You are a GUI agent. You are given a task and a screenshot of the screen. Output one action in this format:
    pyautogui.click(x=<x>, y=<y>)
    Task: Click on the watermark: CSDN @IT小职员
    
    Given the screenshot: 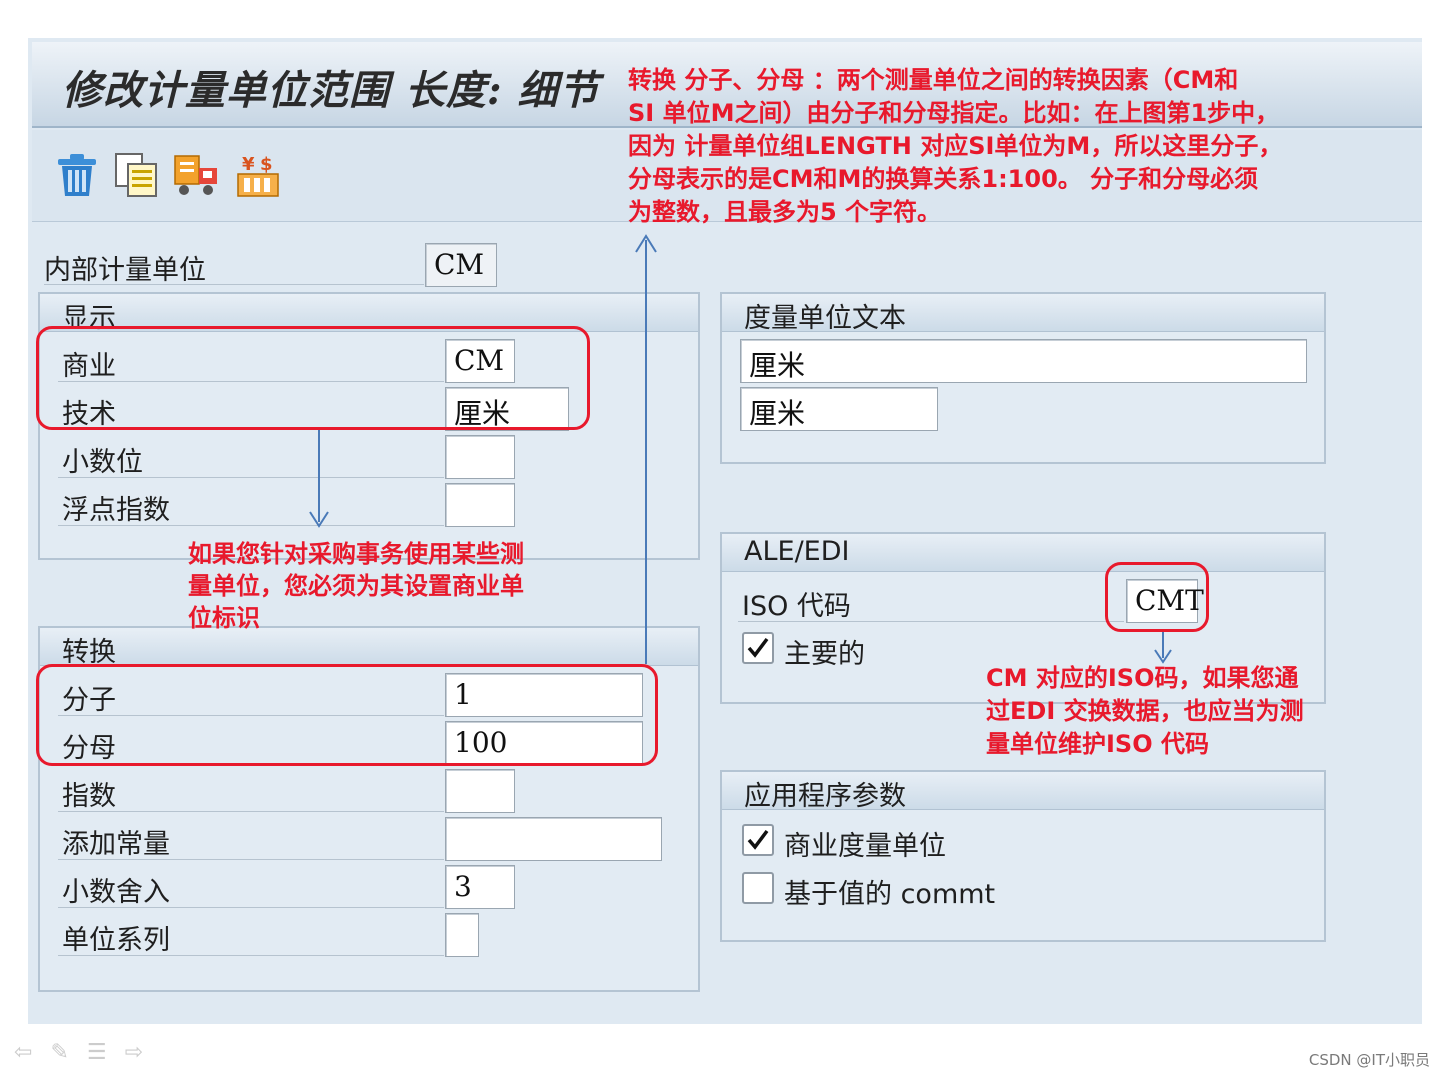 What is the action you would take?
    pyautogui.click(x=1369, y=1060)
    